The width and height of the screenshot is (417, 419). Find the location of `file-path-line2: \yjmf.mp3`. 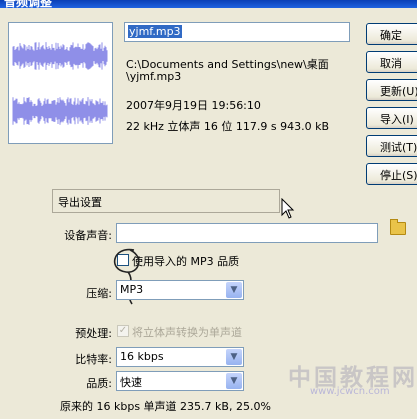

file-path-line2: \yjmf.mp3 is located at coordinates (154, 76).